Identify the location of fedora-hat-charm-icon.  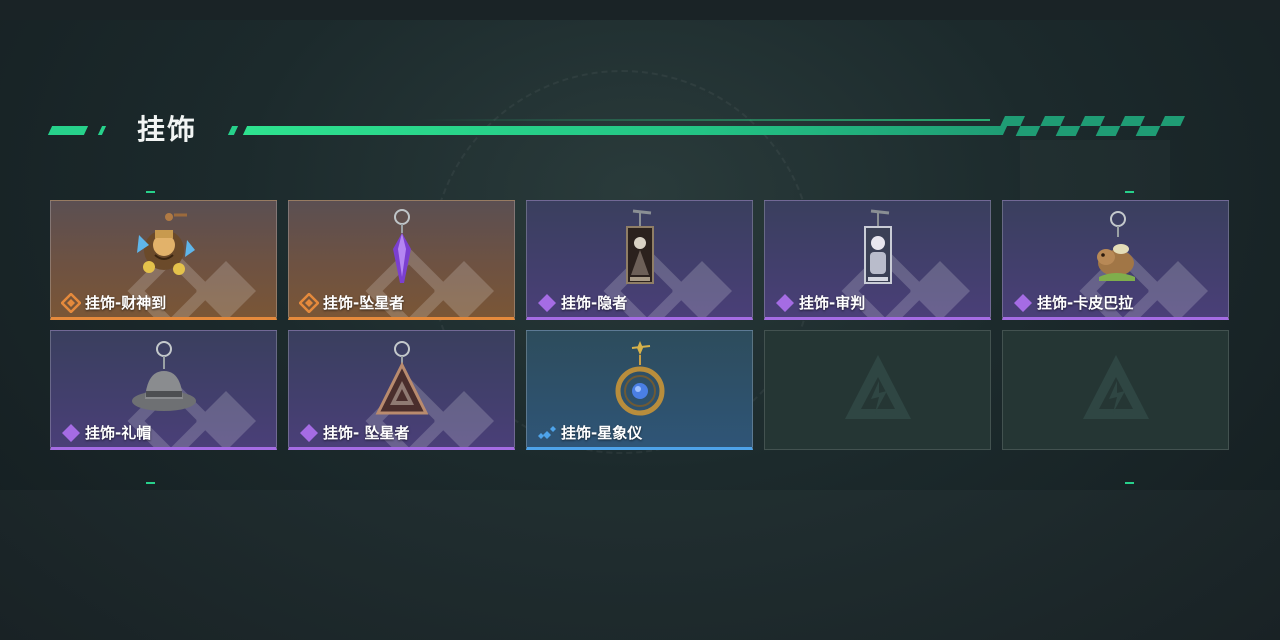
(163, 376).